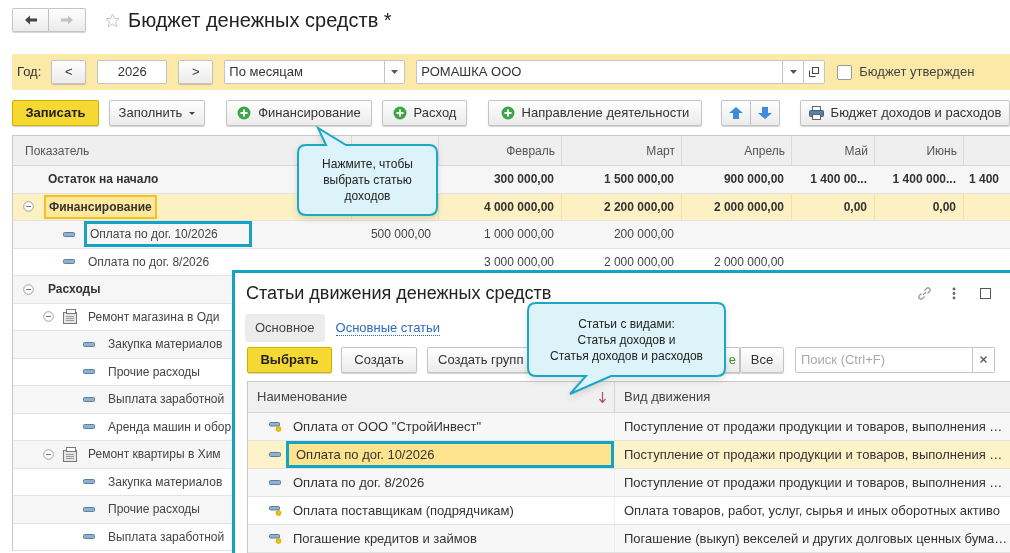 The image size is (1010, 553). Describe the element at coordinates (67, 20) in the screenshot. I see `arrow-right-icon` at that location.